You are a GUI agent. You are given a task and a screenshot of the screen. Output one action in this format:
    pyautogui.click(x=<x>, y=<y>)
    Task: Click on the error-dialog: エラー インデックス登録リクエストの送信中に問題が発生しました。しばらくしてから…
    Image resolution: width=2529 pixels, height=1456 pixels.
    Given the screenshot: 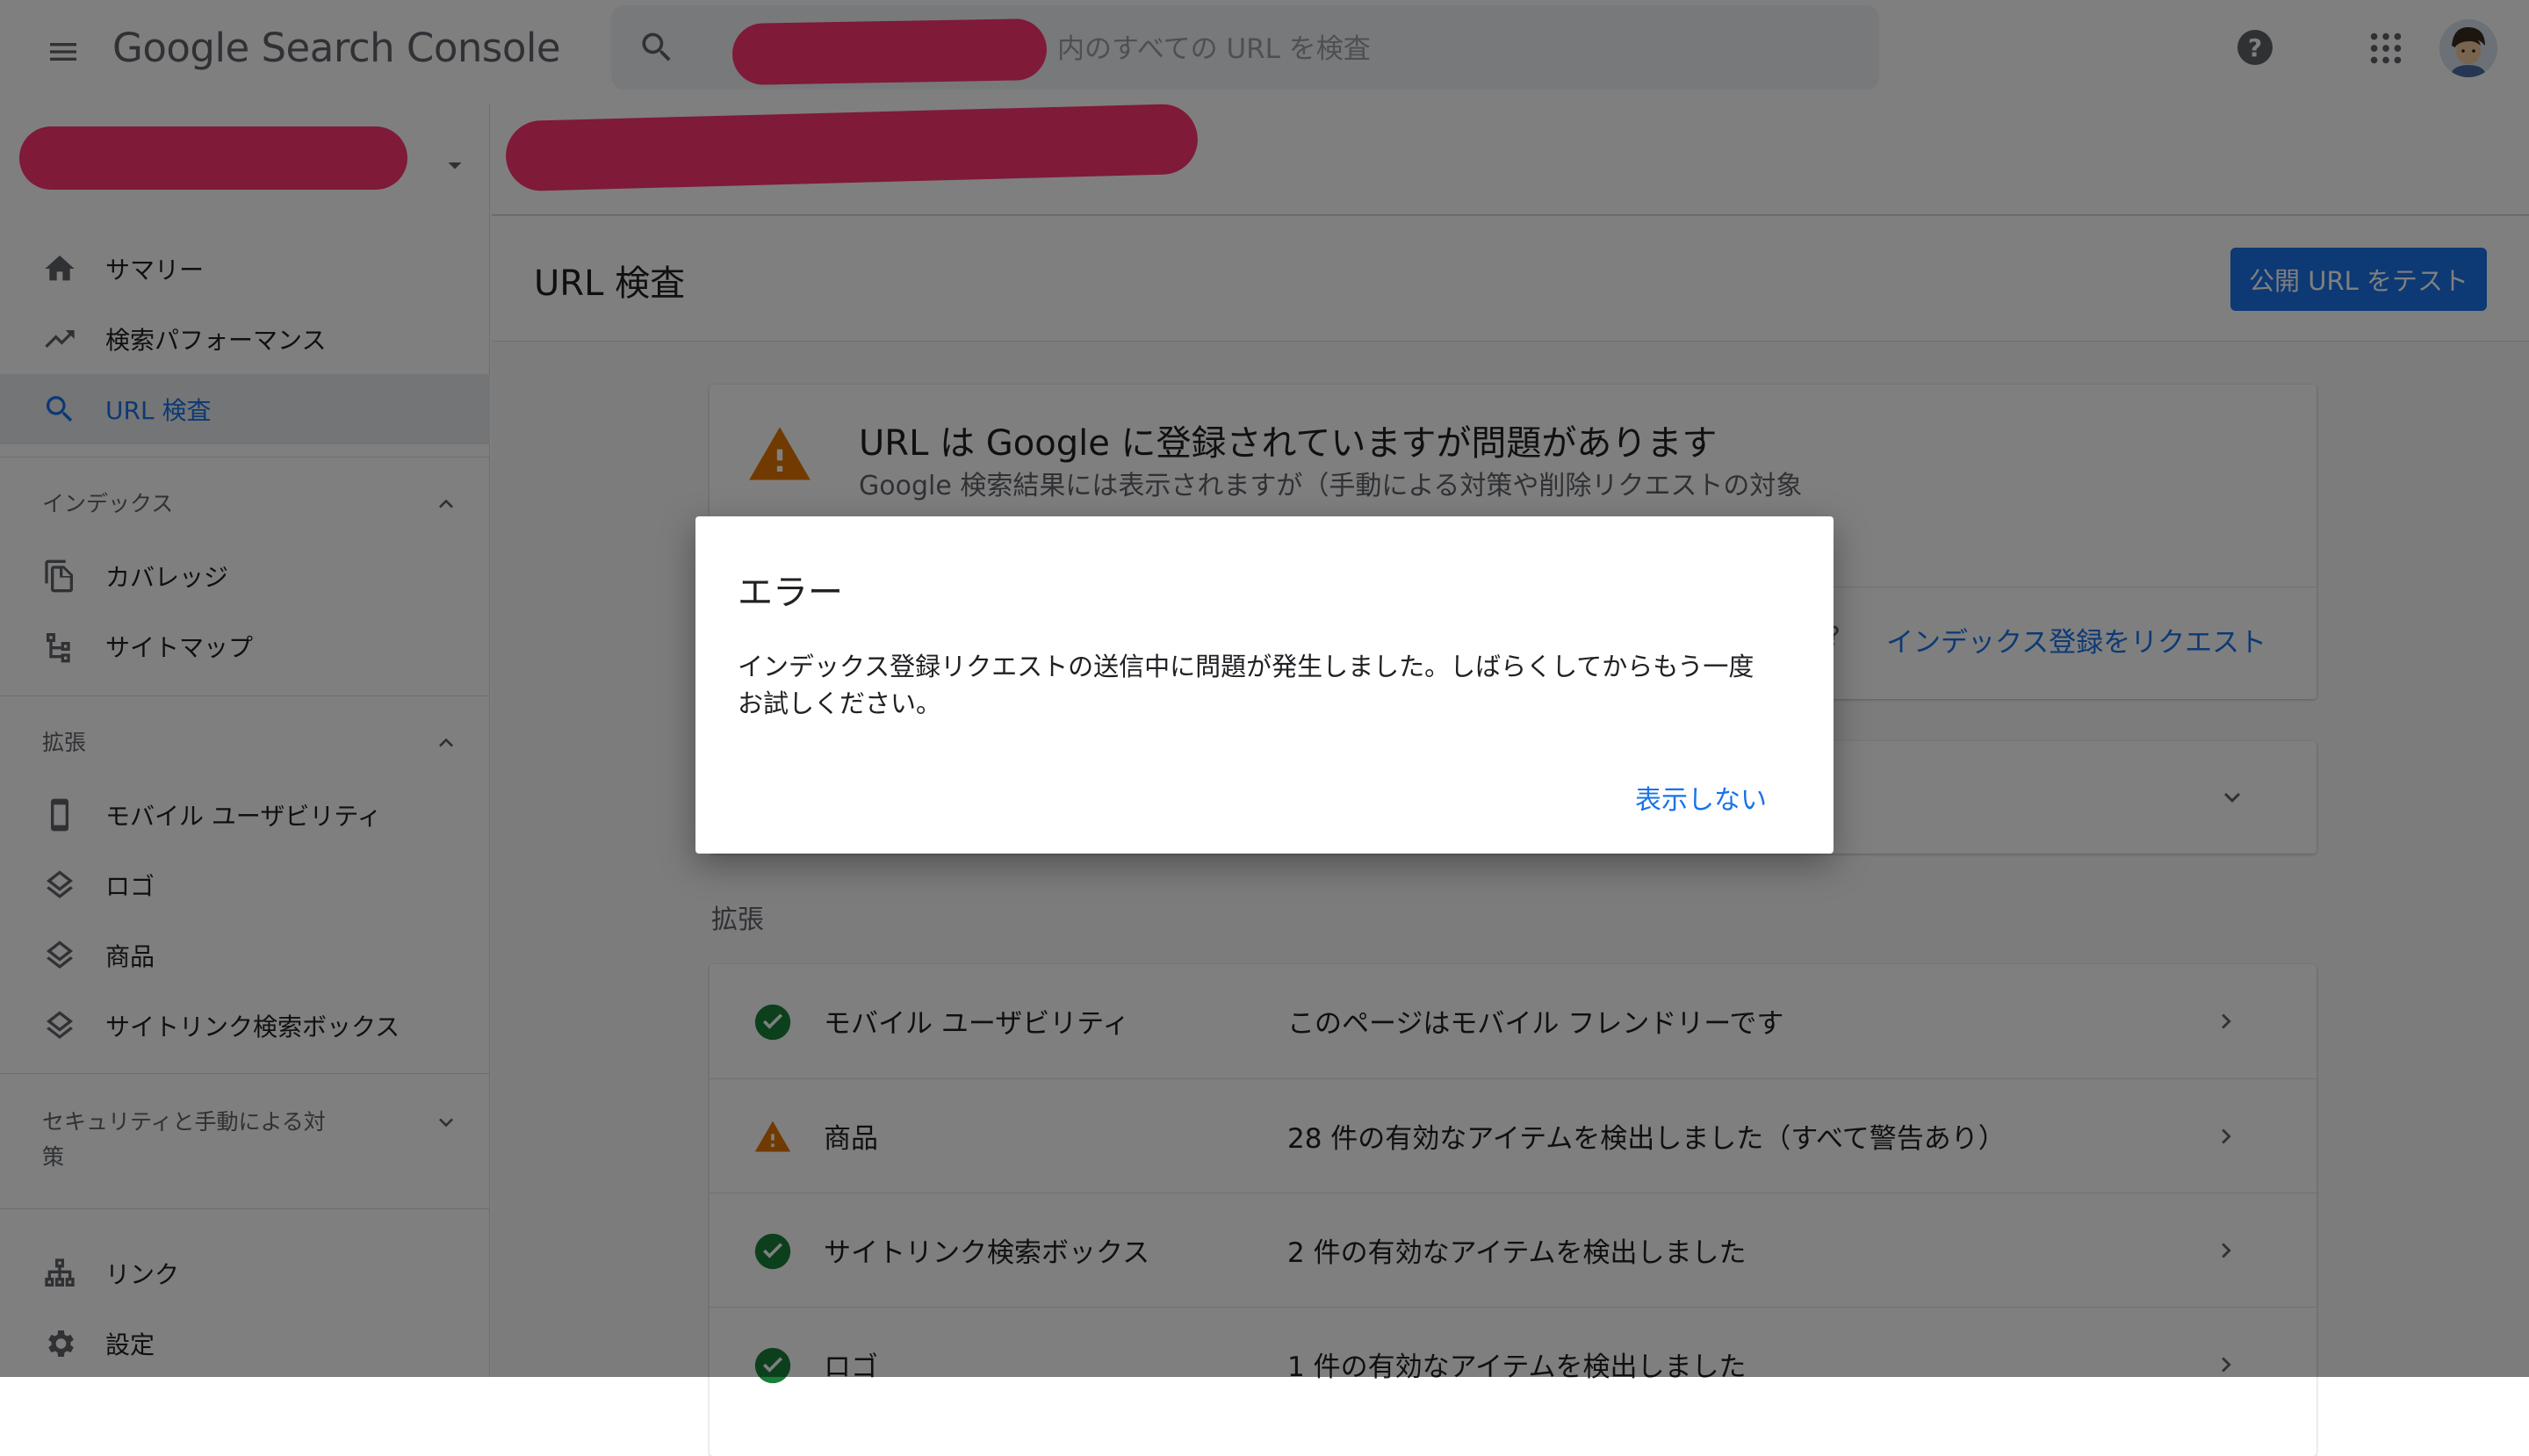 What is the action you would take?
    pyautogui.click(x=1265, y=685)
    